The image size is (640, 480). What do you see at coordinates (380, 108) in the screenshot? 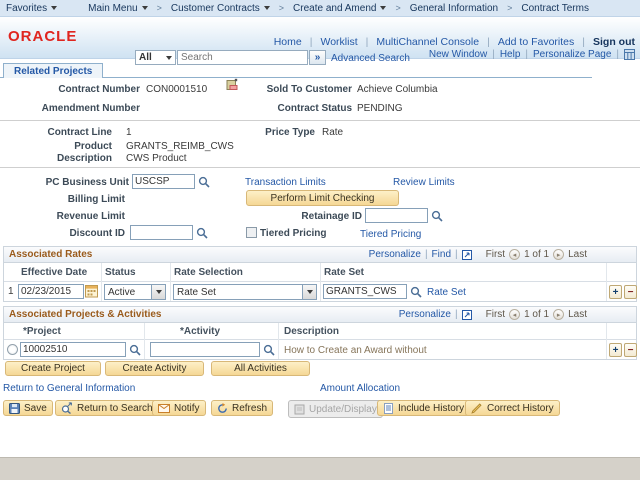
I see `contract-status-value: PENDING` at bounding box center [380, 108].